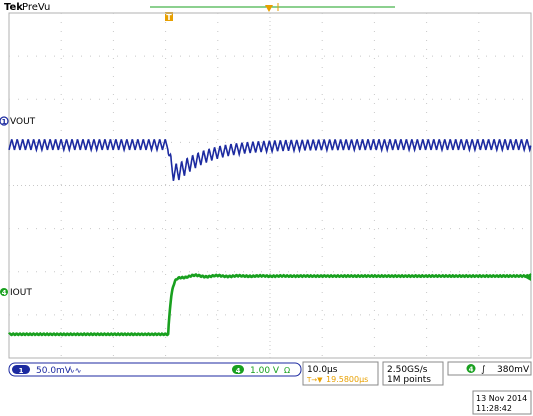 Image resolution: width=533 pixels, height=416 pixels. I want to click on ch4-label: IOUT, so click(21, 293).